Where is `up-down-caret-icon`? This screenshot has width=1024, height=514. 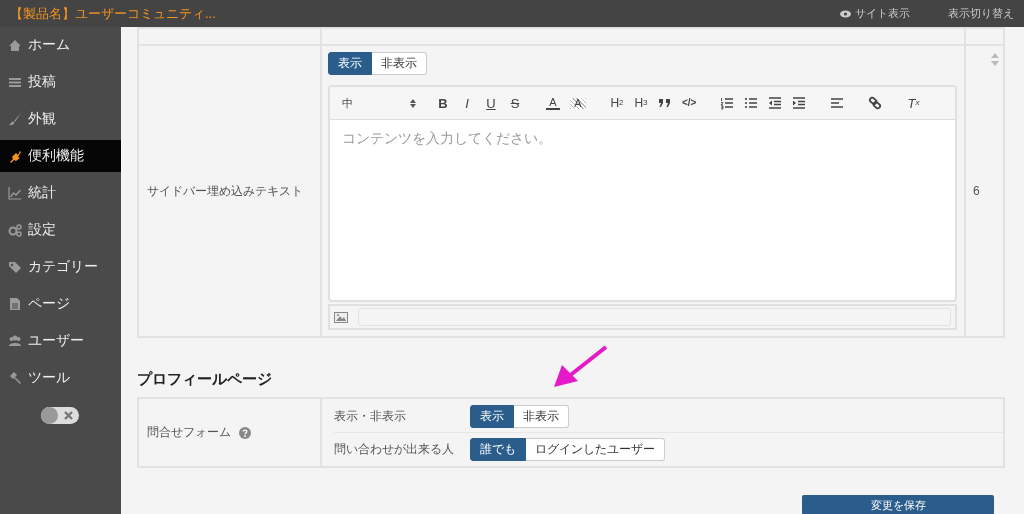 up-down-caret-icon is located at coordinates (413, 103).